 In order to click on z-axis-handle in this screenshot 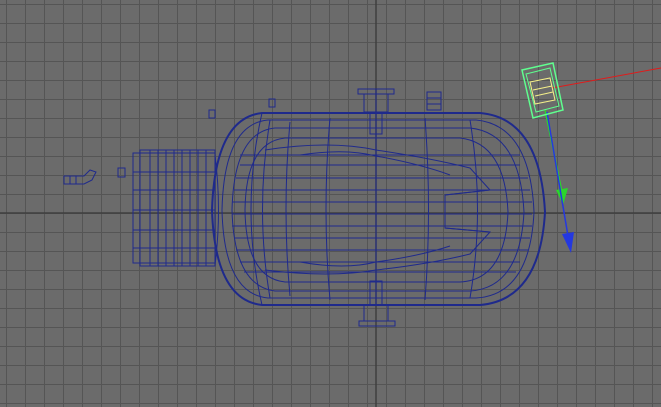, I will do `click(557, 174)`.